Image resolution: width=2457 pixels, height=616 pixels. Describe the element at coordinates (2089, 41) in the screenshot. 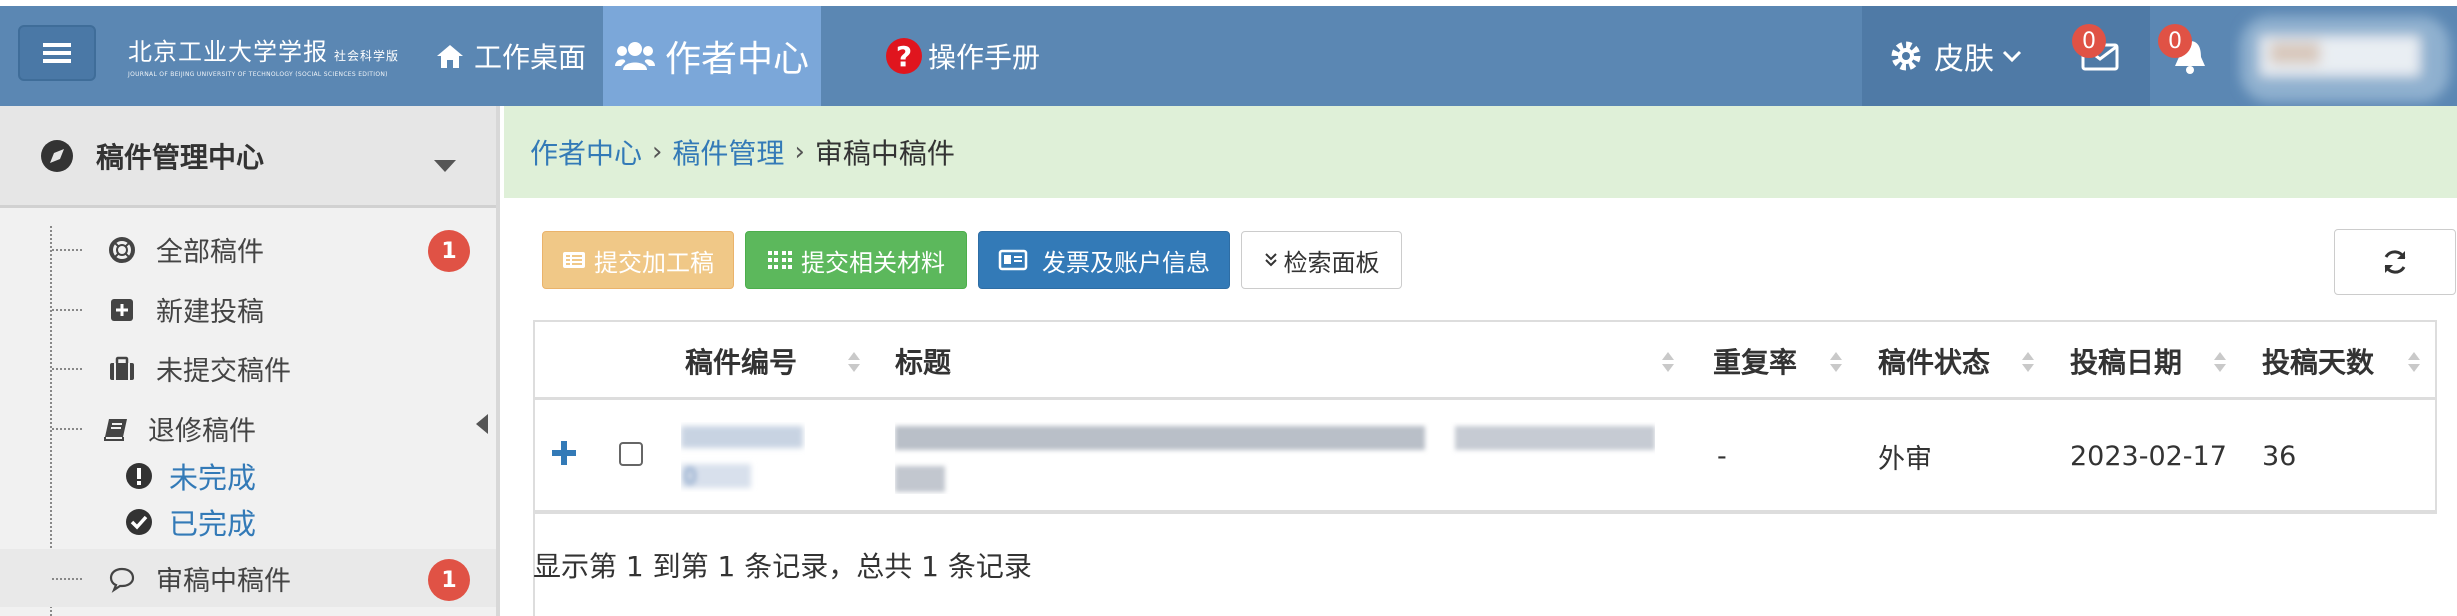

I see `messages-badge: 0` at that location.